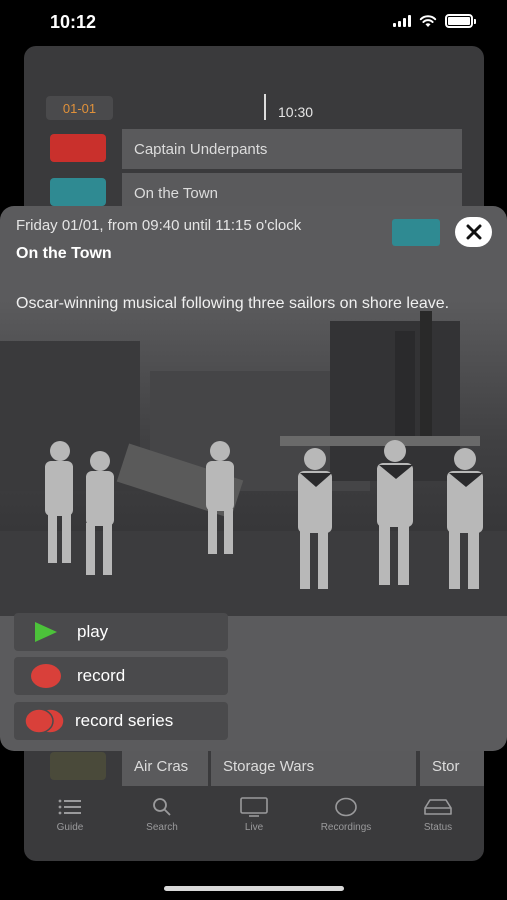  Describe the element at coordinates (253, 23) in the screenshot. I see `status-bar: 10:12` at that location.